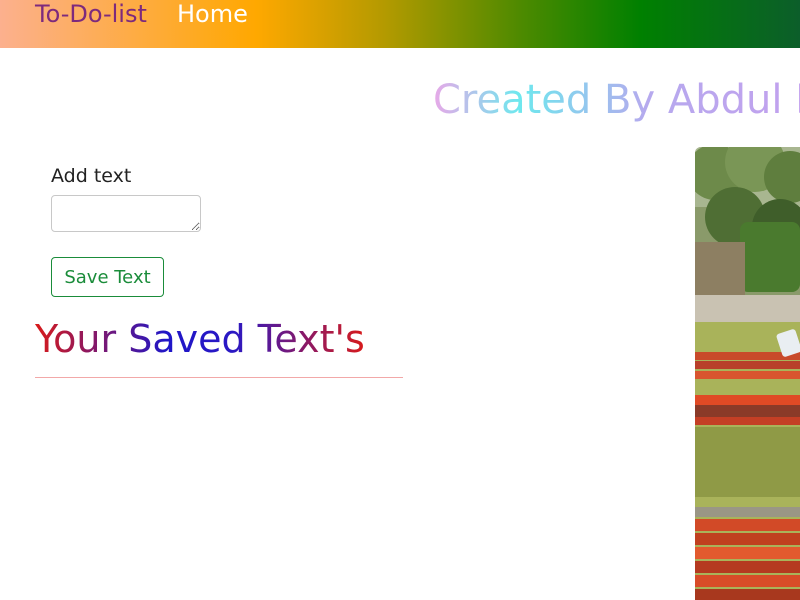 The height and width of the screenshot is (600, 800). I want to click on navbar-brand: To-Do-list, so click(91, 14).